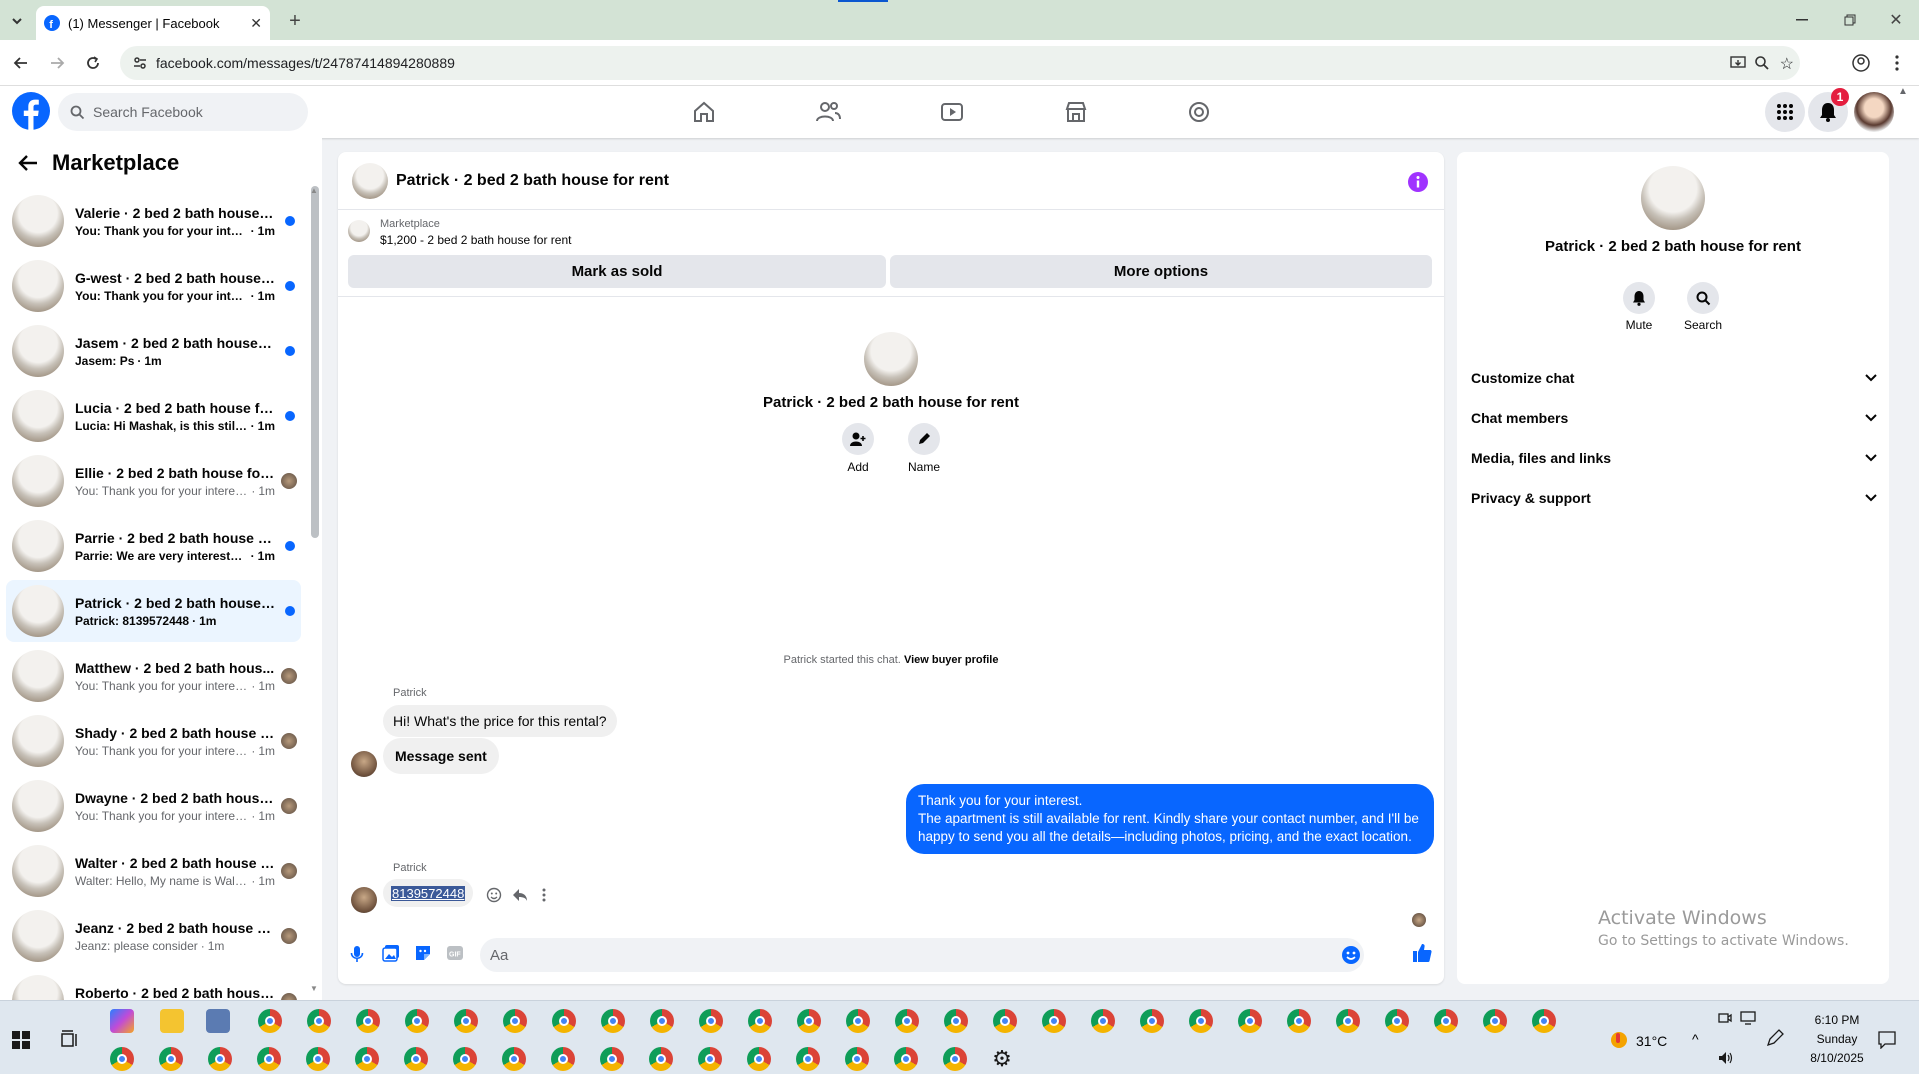  I want to click on scroll-up-arrow-icon: ▲, so click(314, 190).